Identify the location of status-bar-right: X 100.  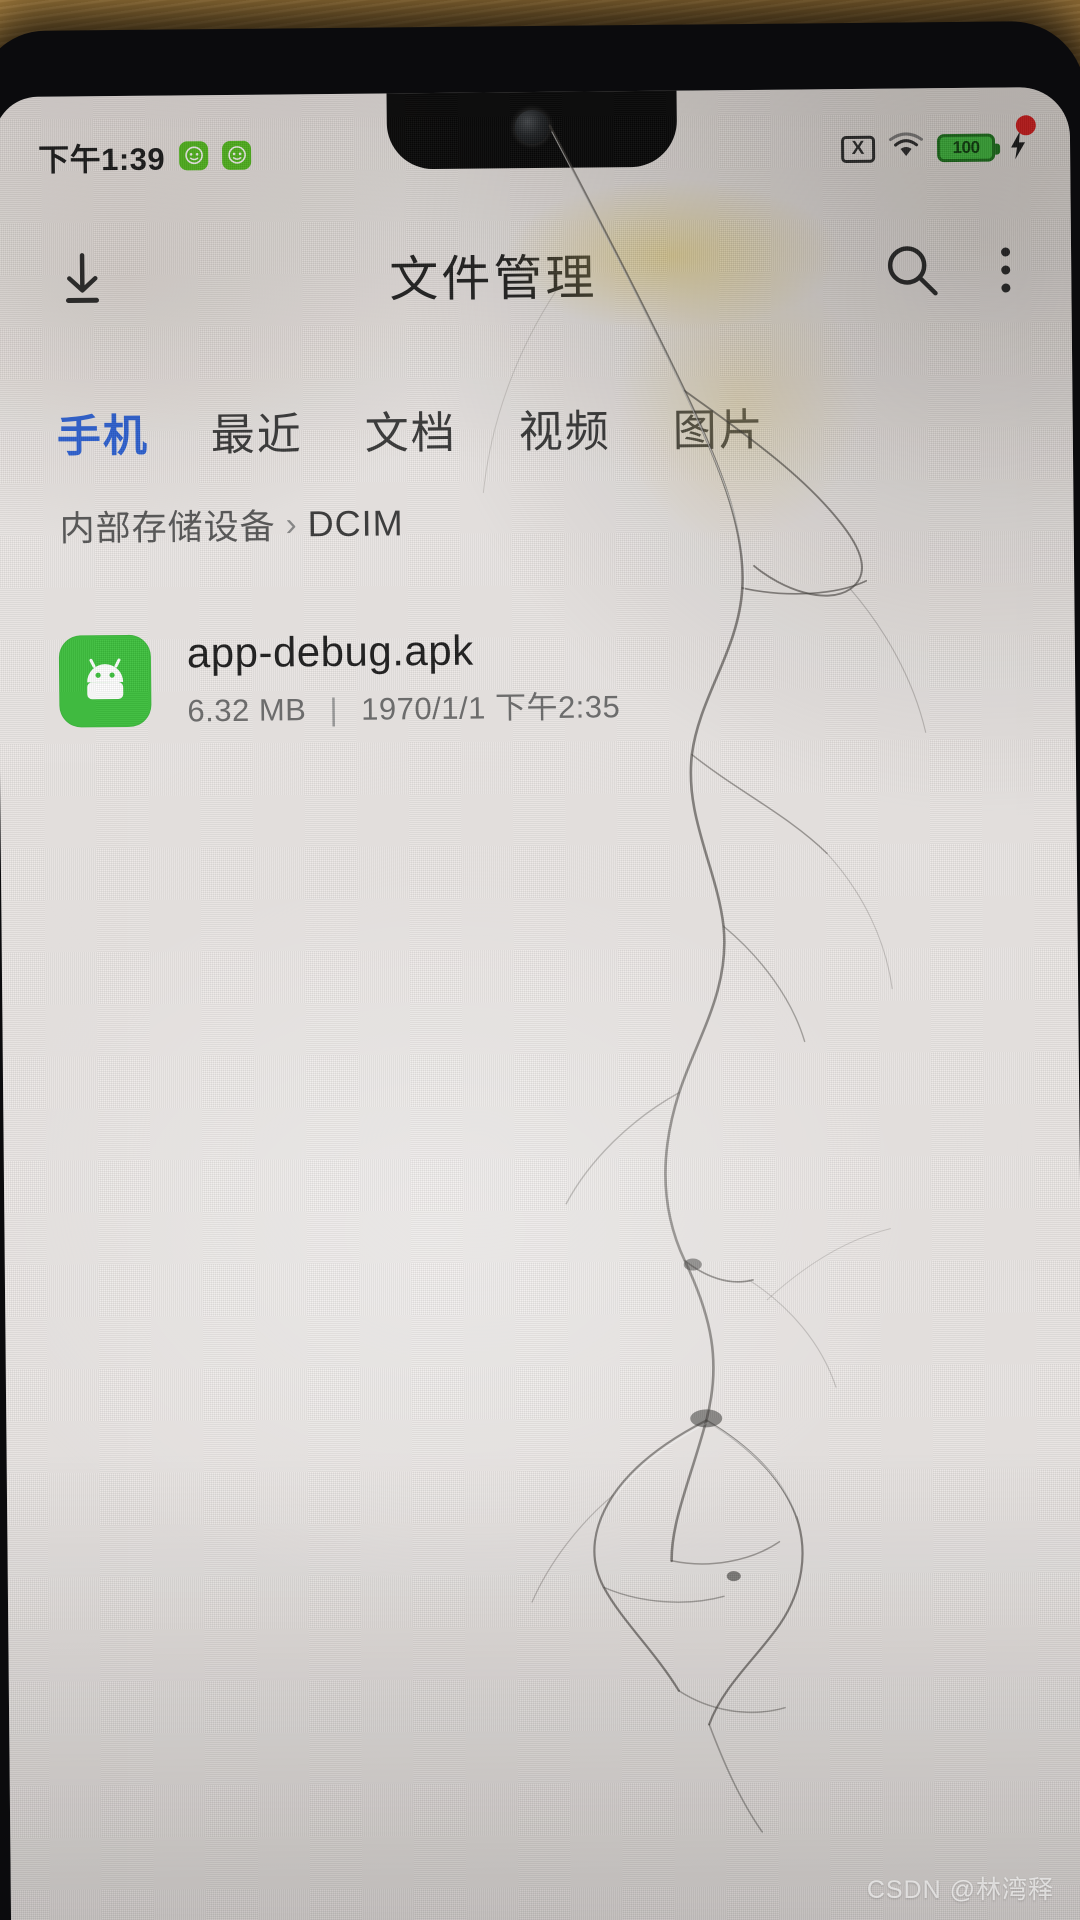
(934, 148).